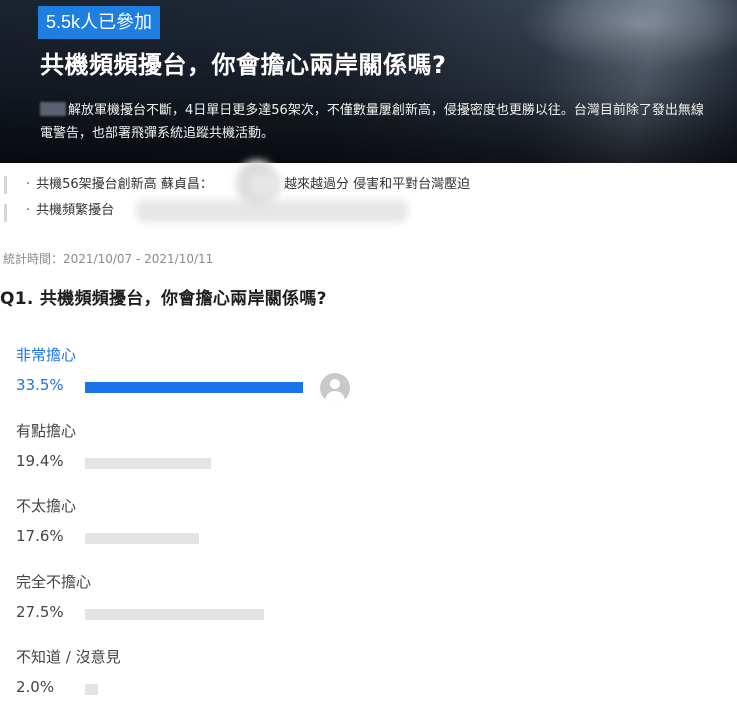 This screenshot has width=737, height=702. Describe the element at coordinates (119, 185) in the screenshot. I see `related-link-1: · 共機56架擾台創新高 蘇貞昌：` at that location.